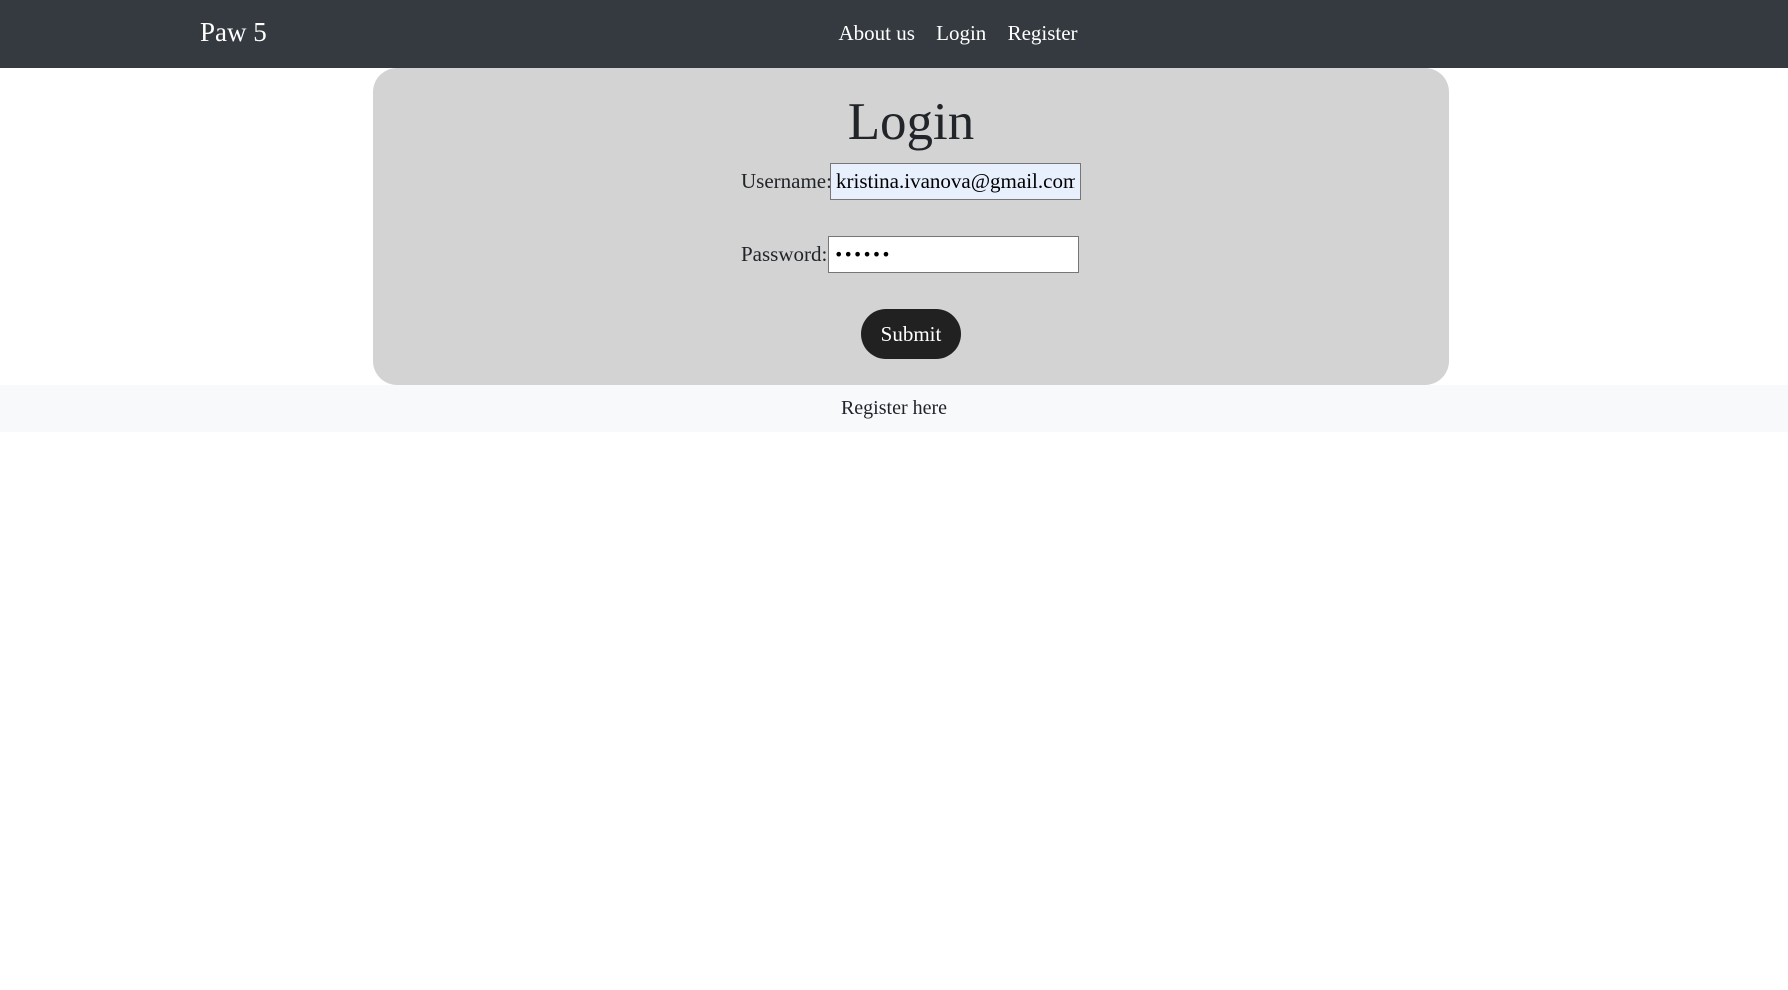  Describe the element at coordinates (876, 33) in the screenshot. I see `nav-link-about-us: About us` at that location.